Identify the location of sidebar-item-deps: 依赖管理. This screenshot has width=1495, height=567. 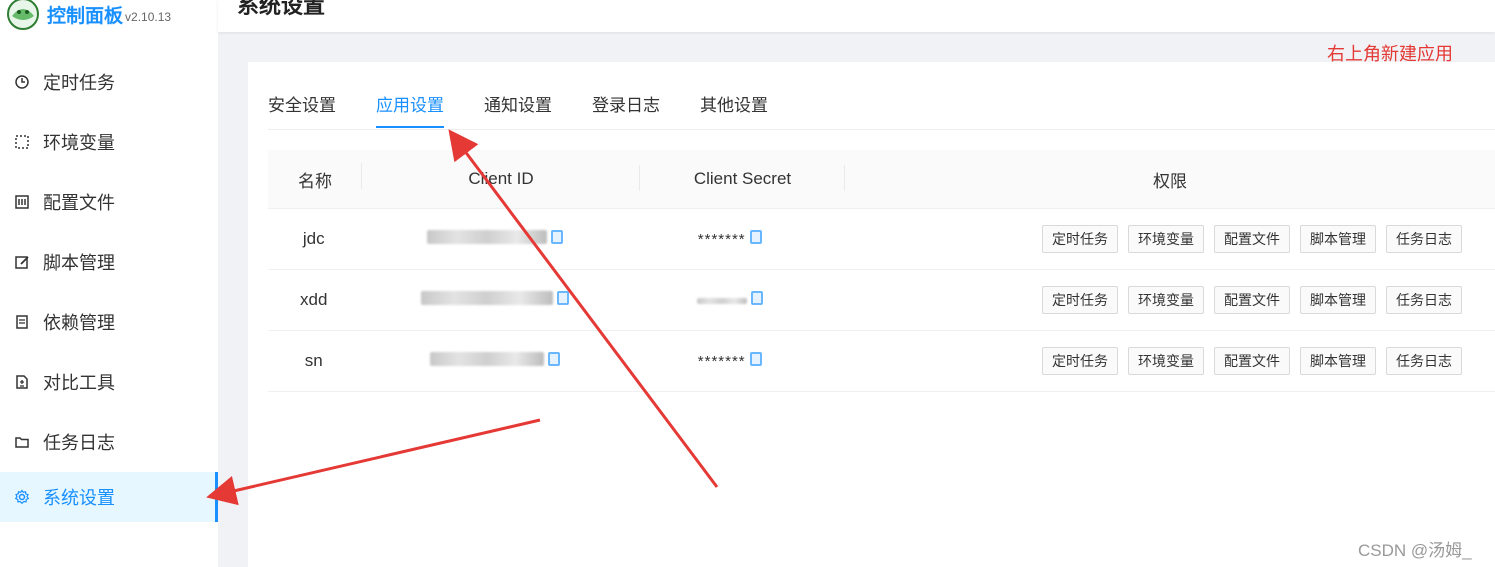
(109, 322).